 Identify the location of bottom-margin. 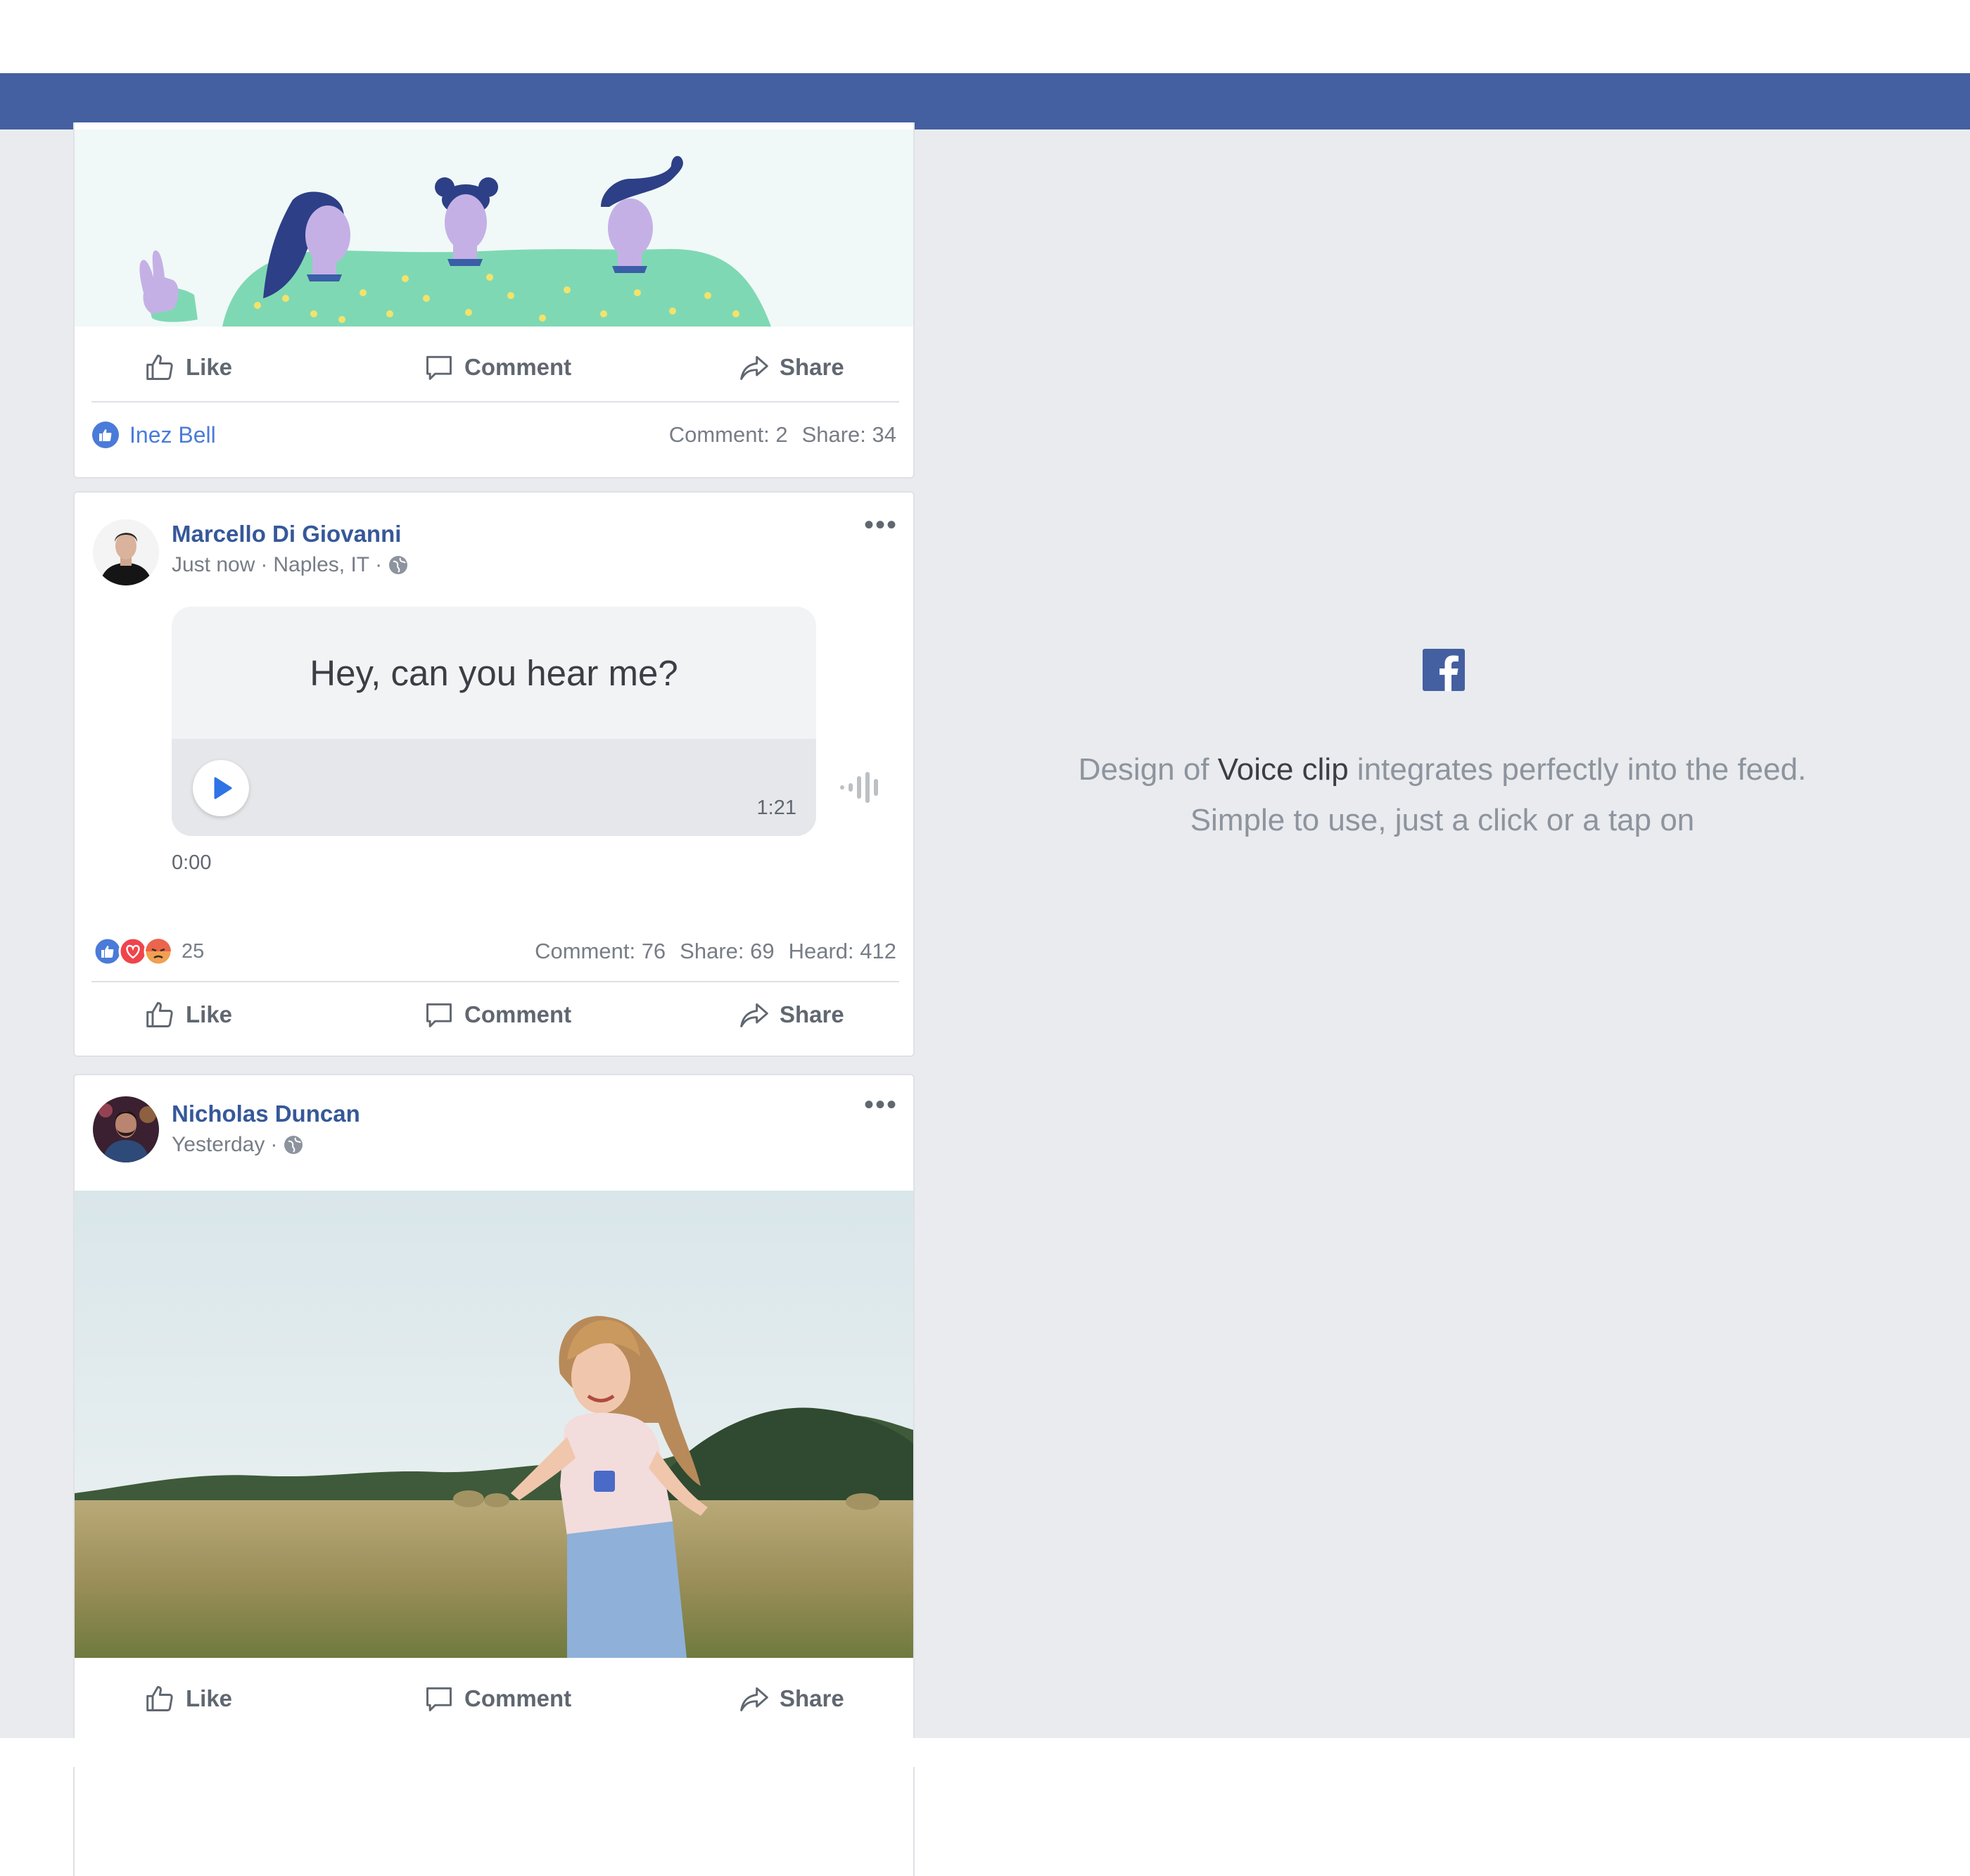
(985, 1752).